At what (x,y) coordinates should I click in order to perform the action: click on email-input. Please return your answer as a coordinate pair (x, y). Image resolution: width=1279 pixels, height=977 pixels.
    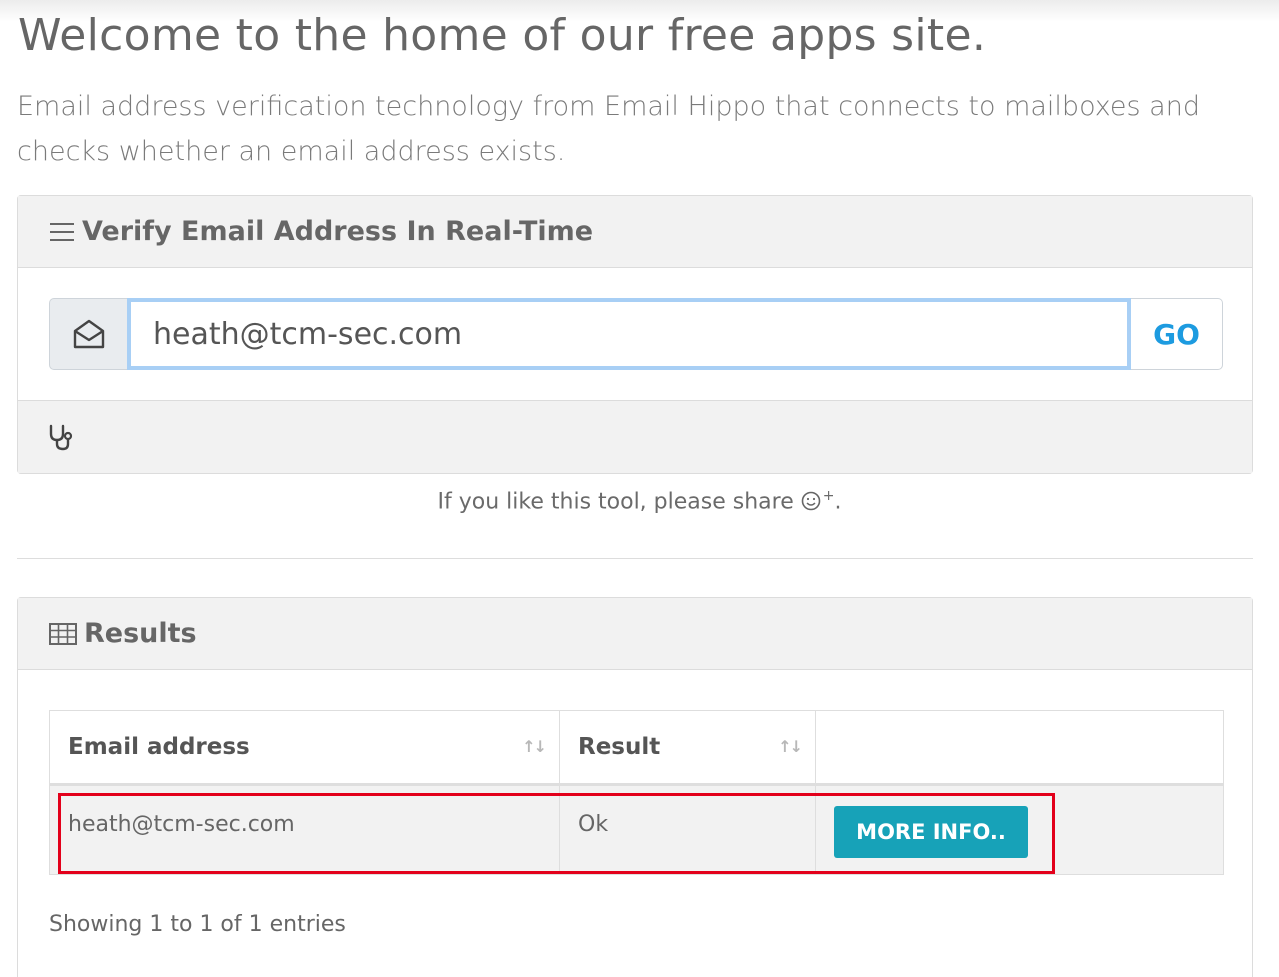
    Looking at the image, I should click on (629, 334).